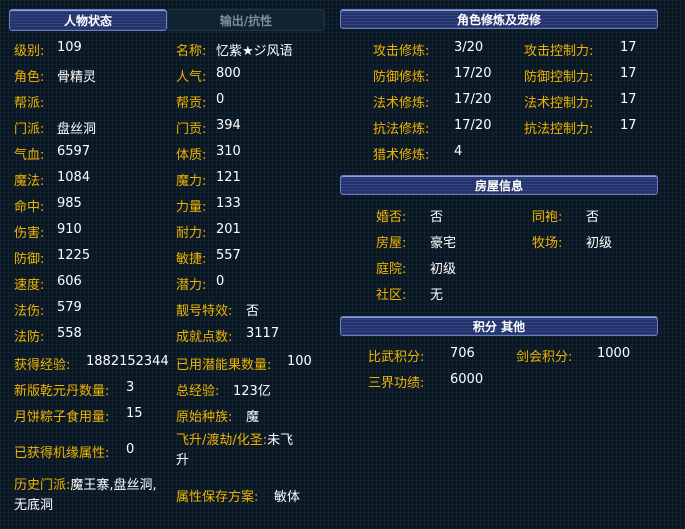  I want to click on stat-value: 606, so click(69, 281).